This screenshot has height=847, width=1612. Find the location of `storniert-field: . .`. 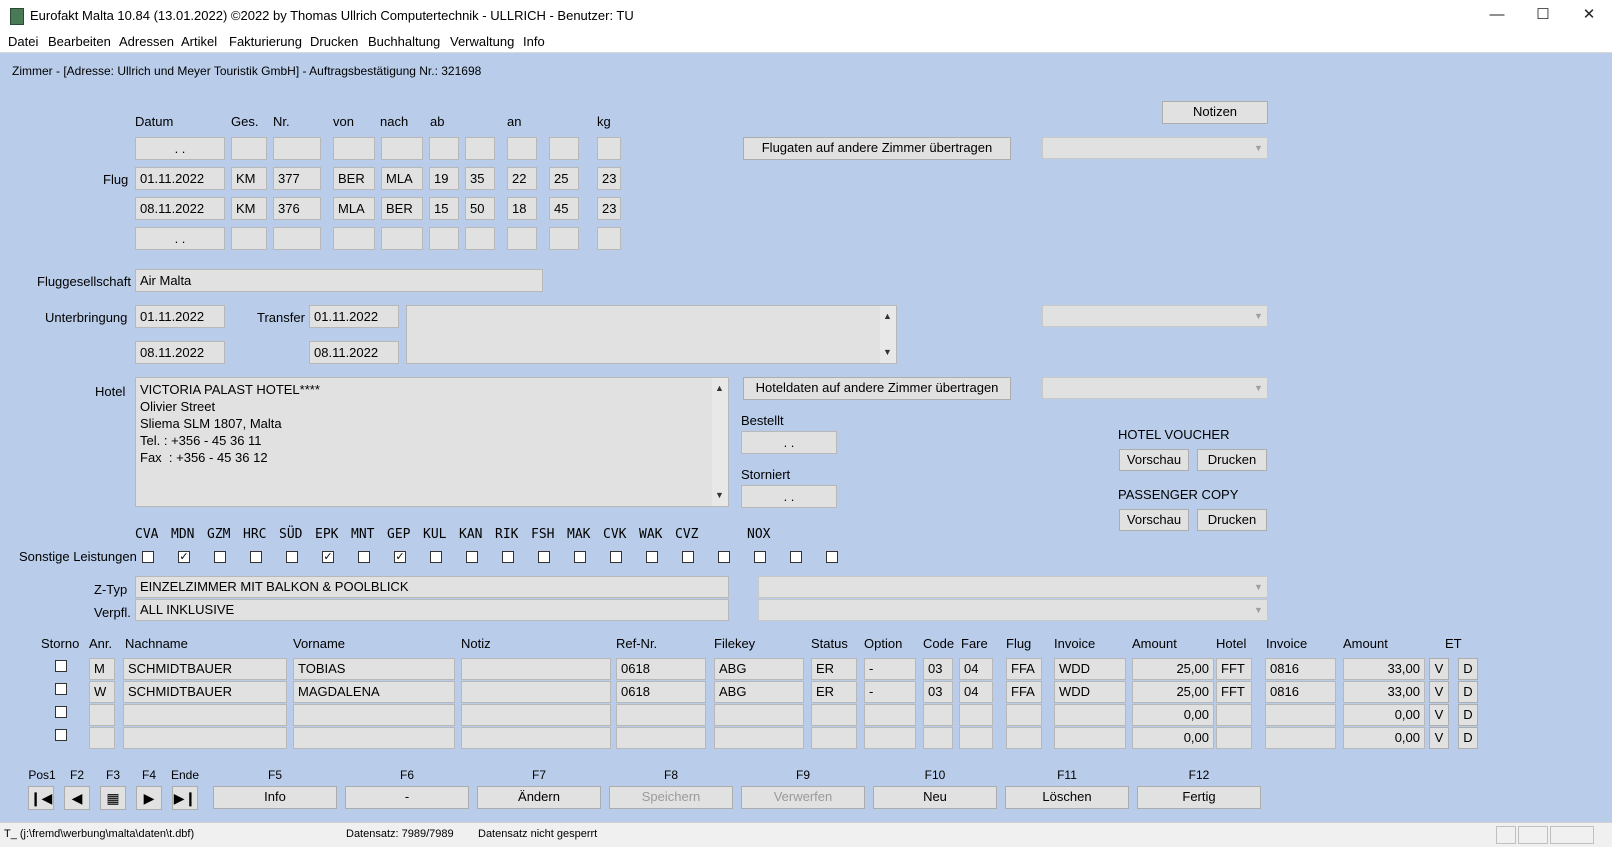

storniert-field: . . is located at coordinates (789, 496).